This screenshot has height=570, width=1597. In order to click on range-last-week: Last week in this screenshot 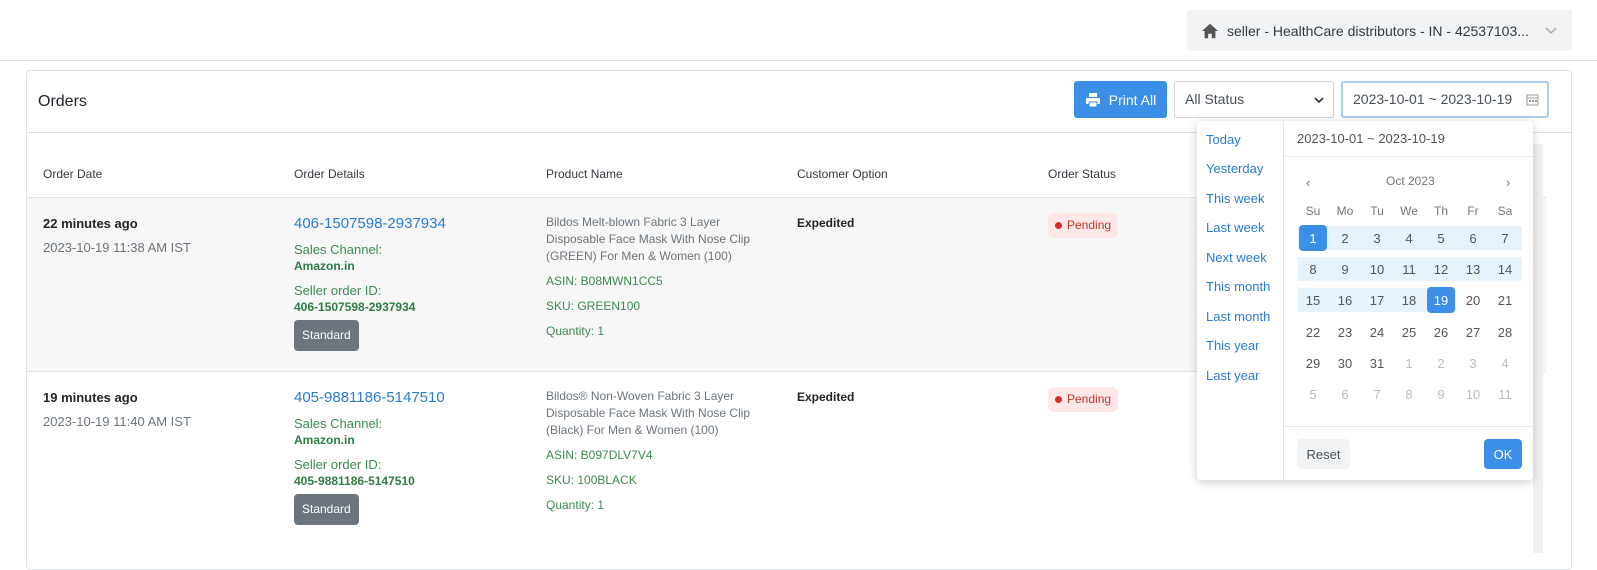, I will do `click(1235, 227)`.